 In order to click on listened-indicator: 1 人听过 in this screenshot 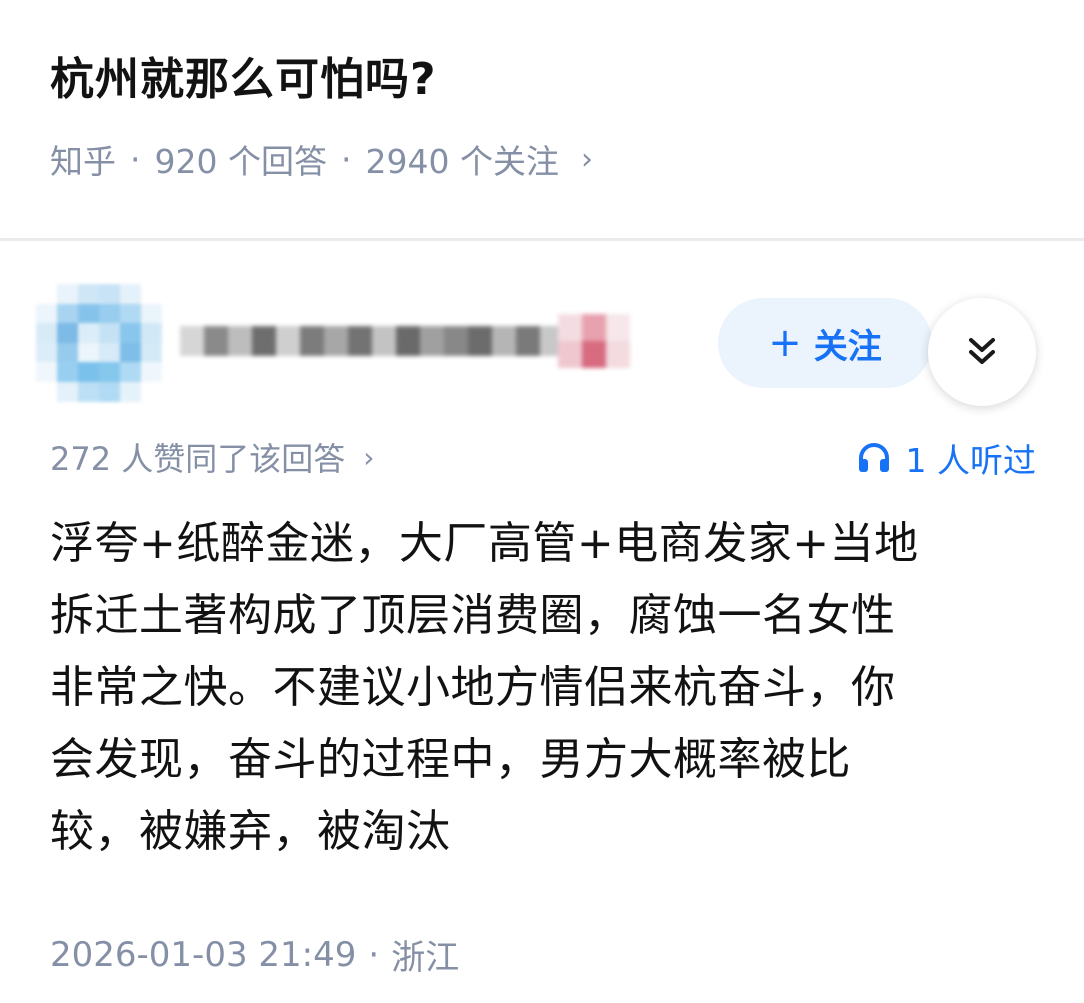, I will do `click(946, 458)`.